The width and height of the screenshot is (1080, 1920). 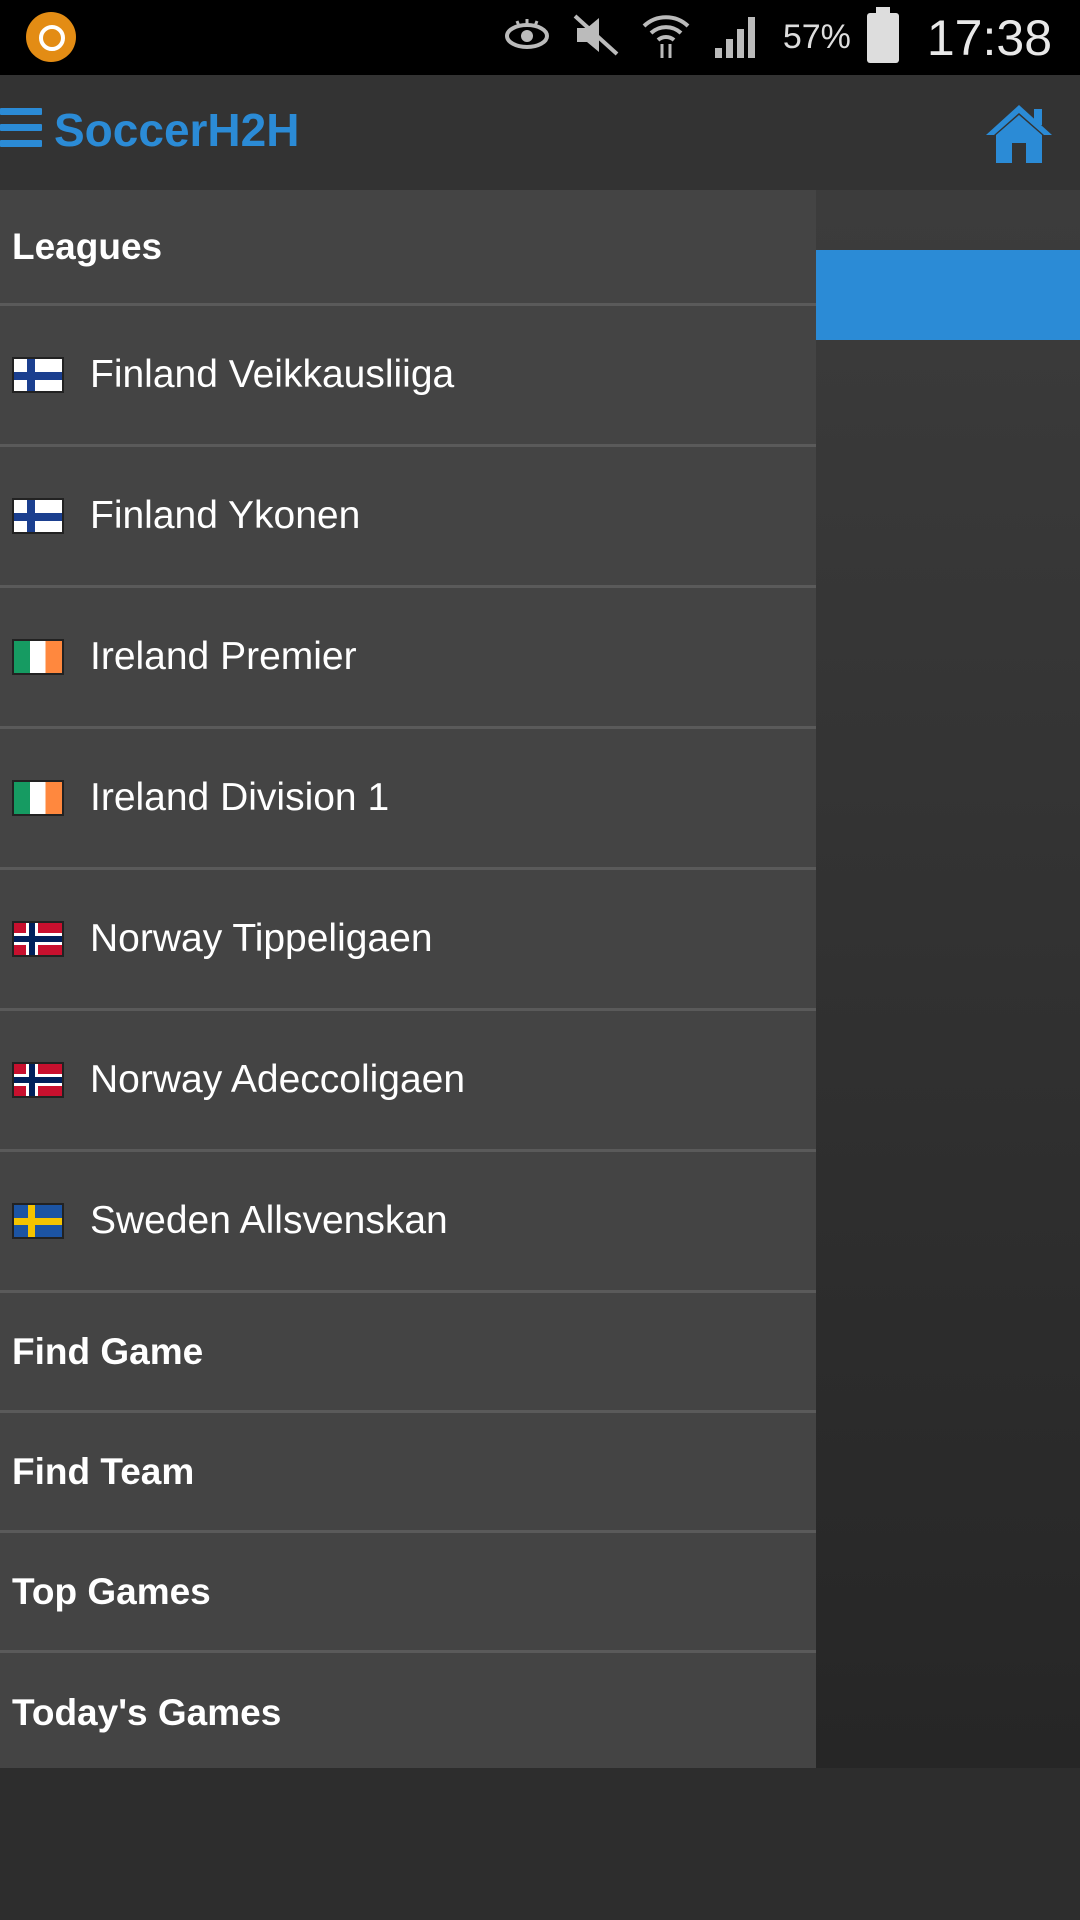 I want to click on league-label: Norway Adeccoligaen, so click(x=278, y=1079).